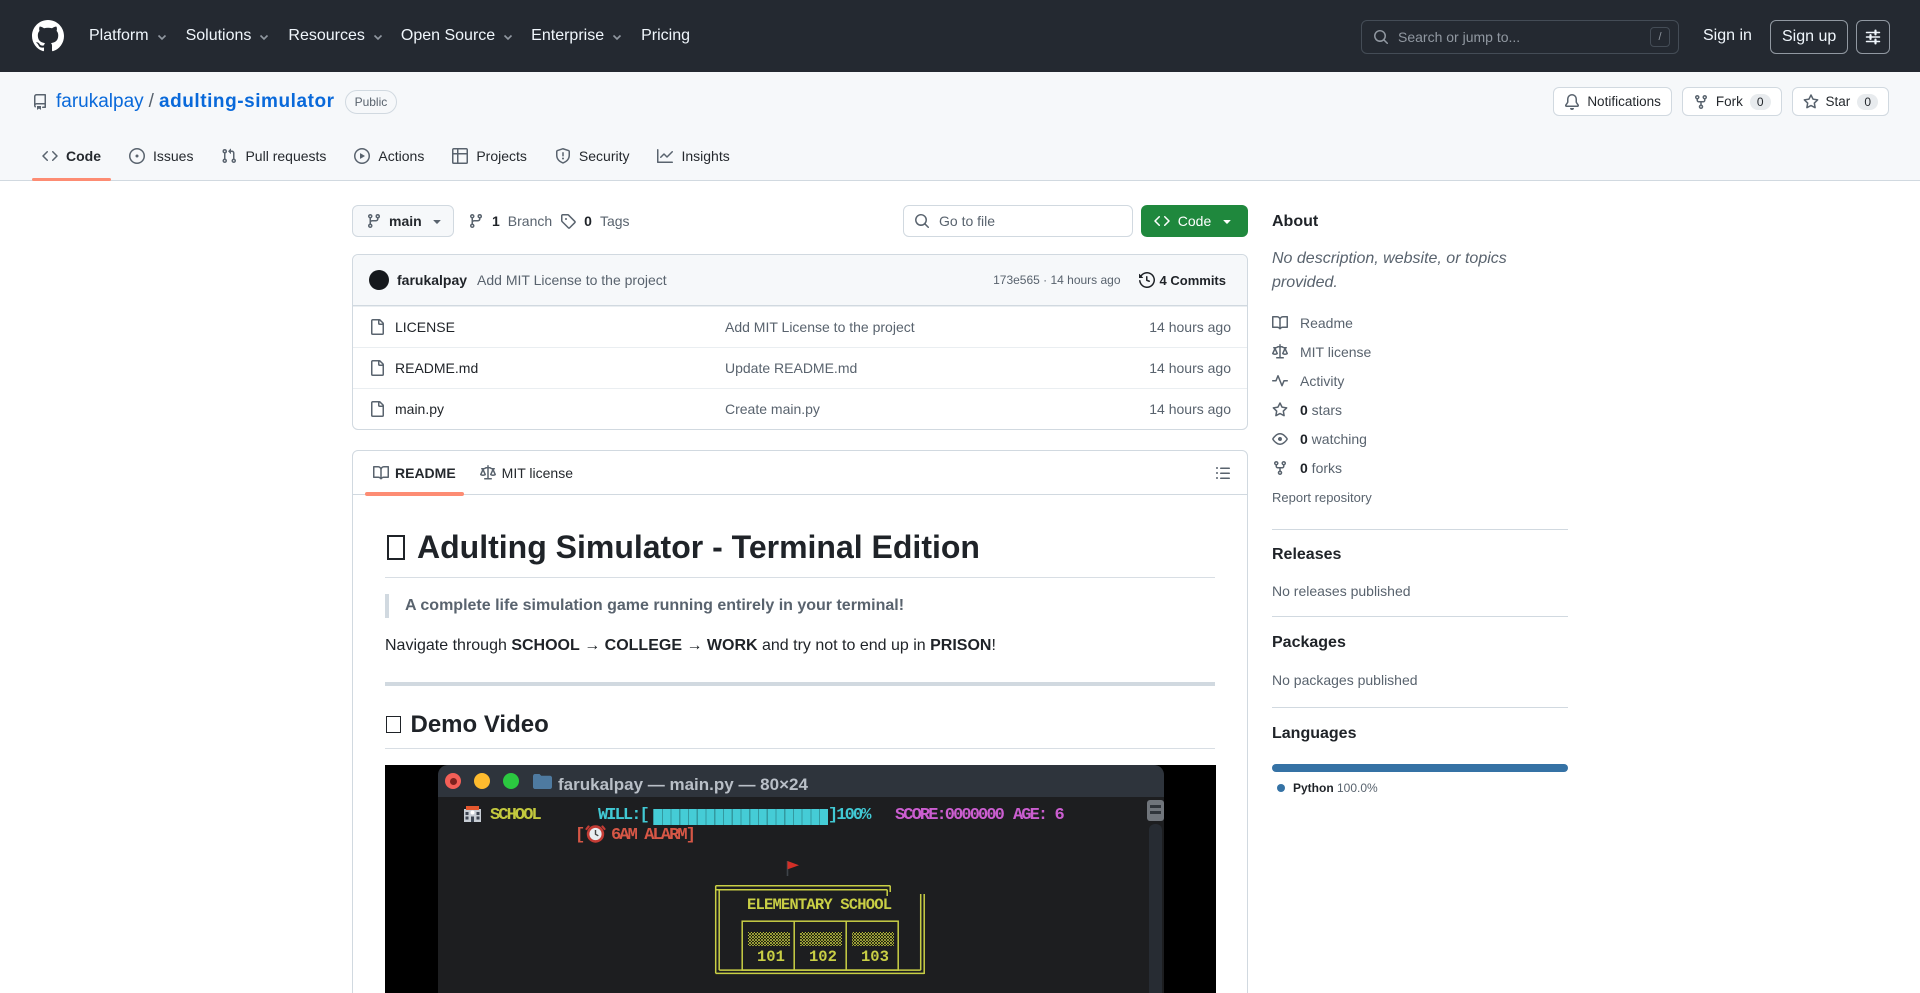 Image resolution: width=1920 pixels, height=993 pixels. Describe the element at coordinates (771, 957) in the screenshot. I see `svg-text: 101` at that location.